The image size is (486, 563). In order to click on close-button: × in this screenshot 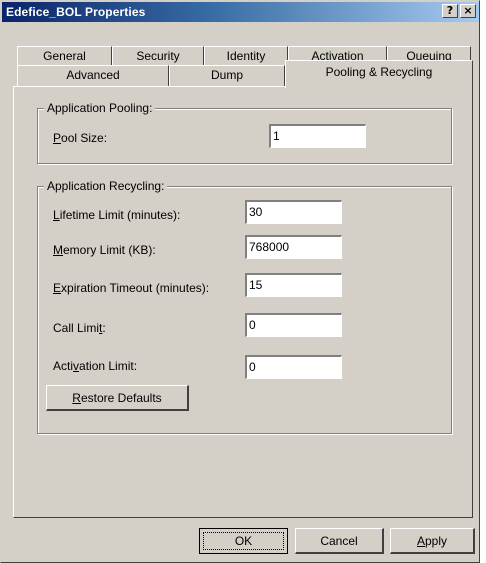, I will do `click(468, 11)`.